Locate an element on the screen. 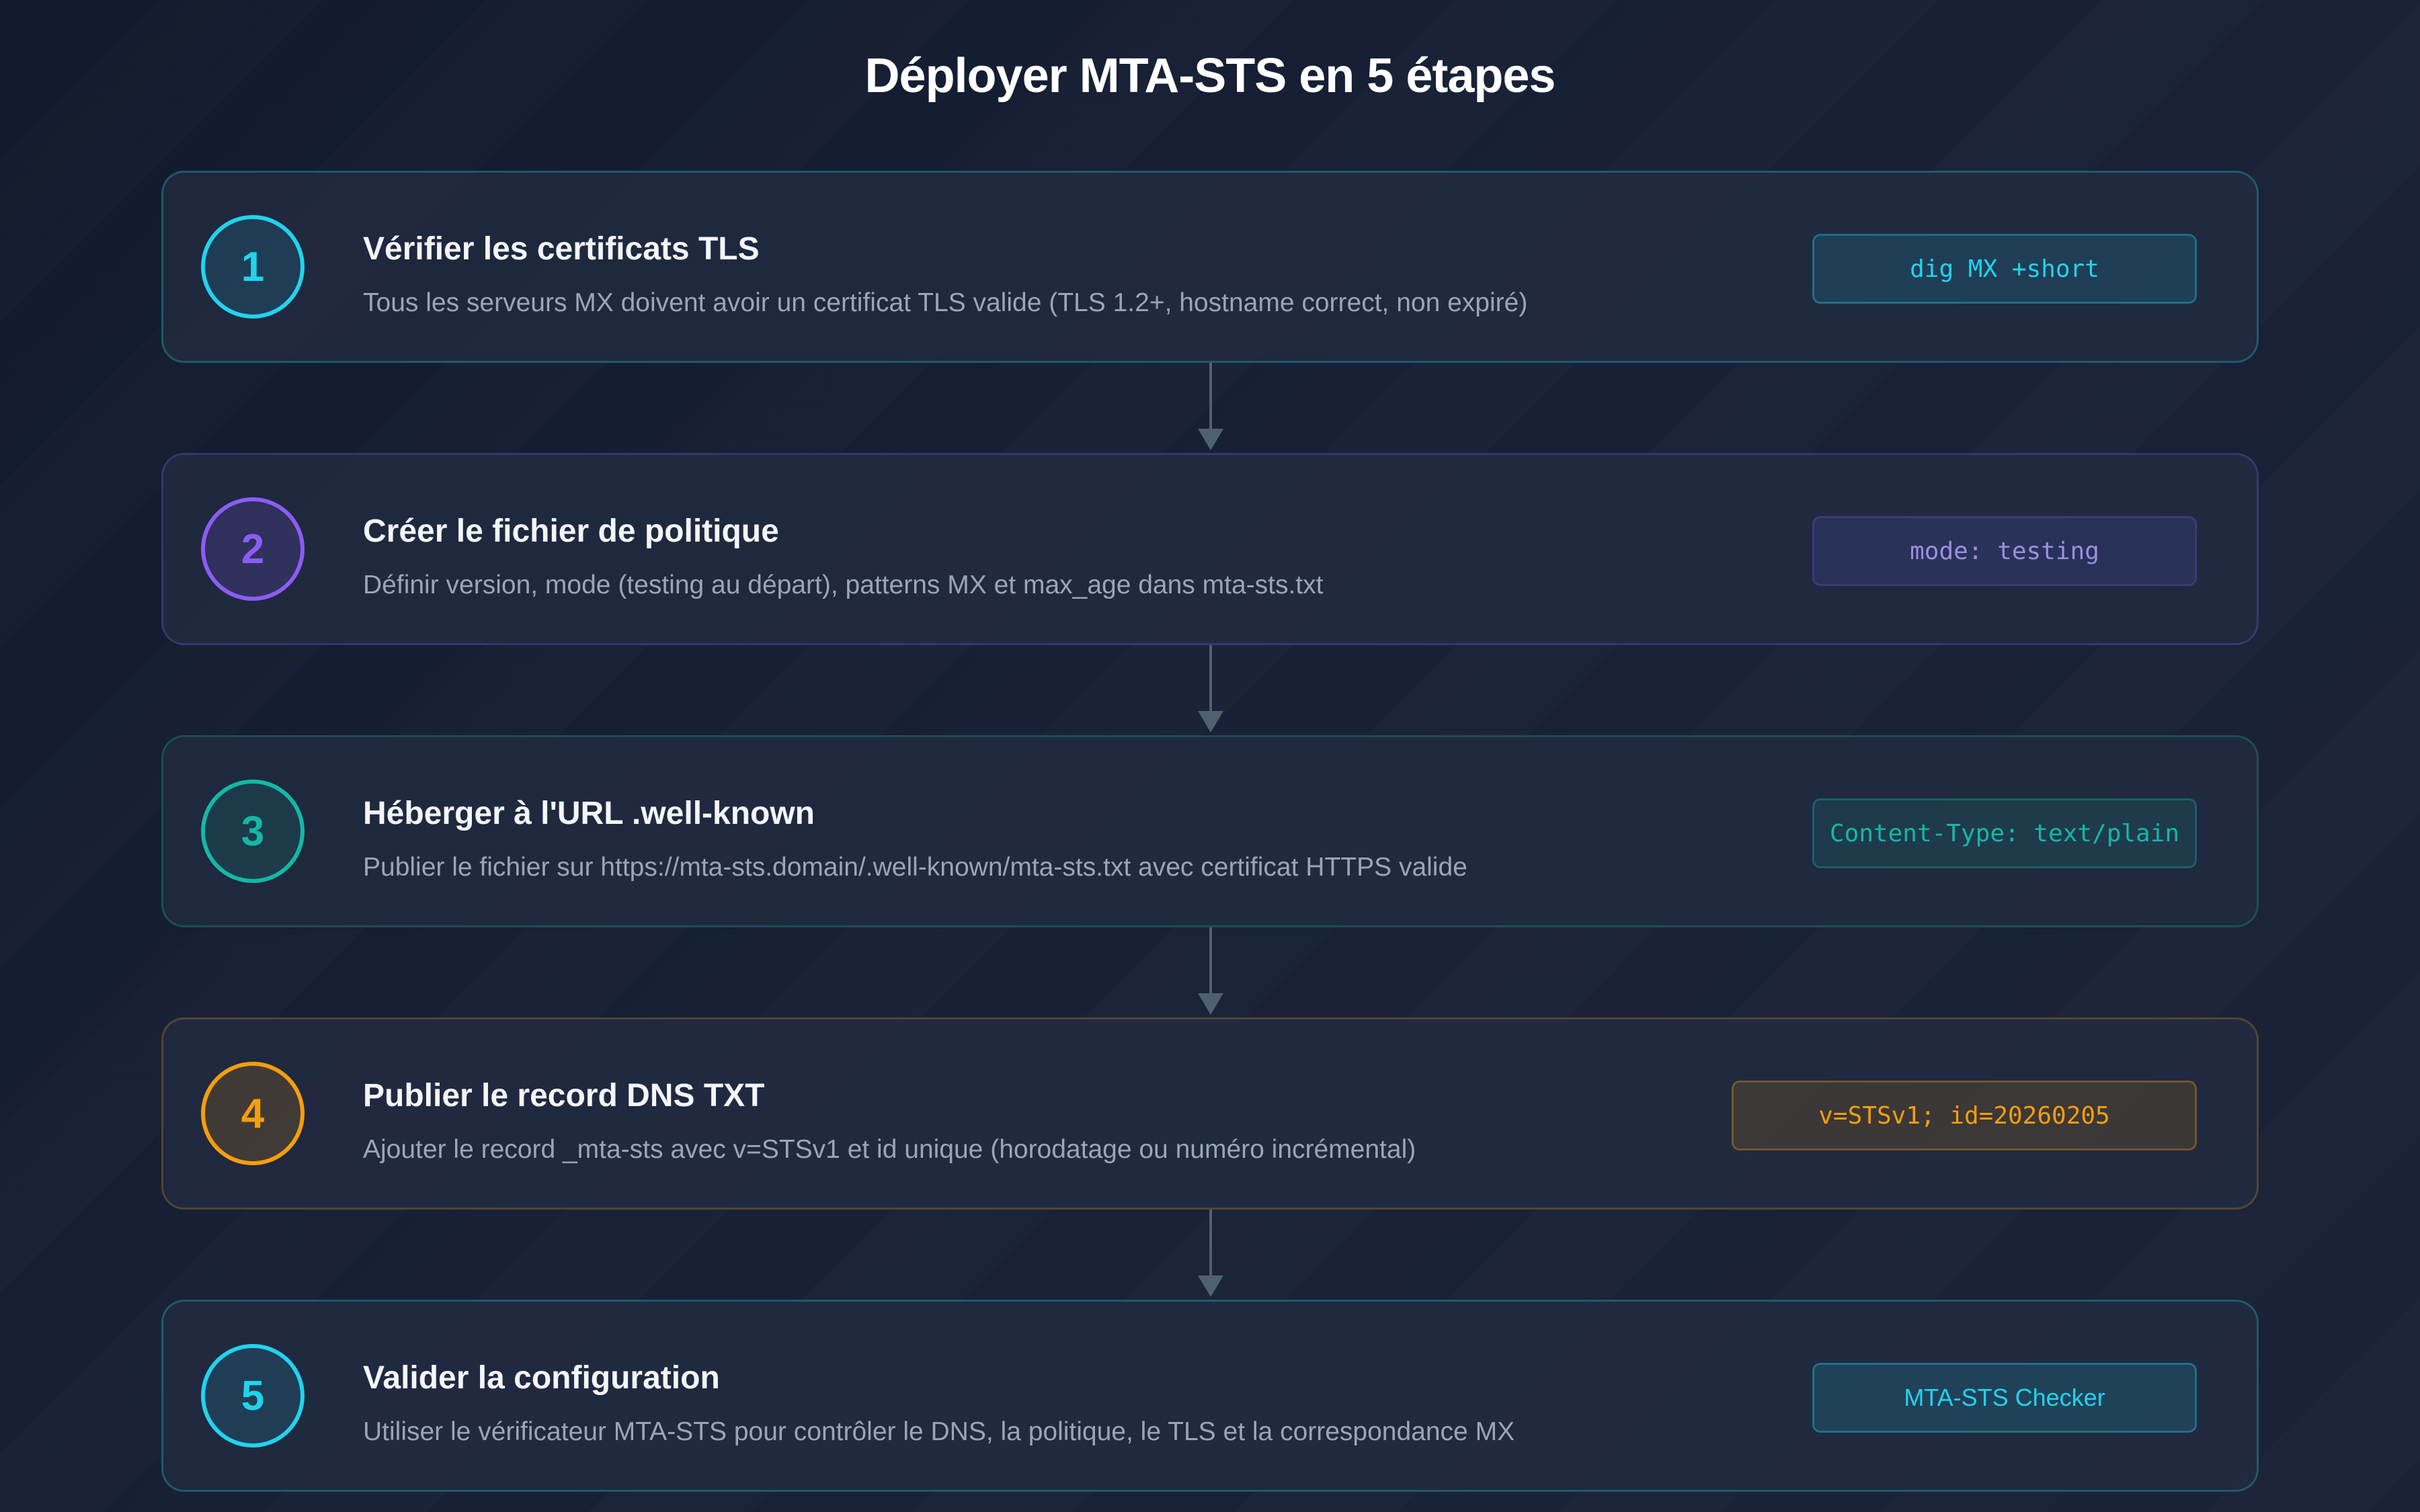 The height and width of the screenshot is (1512, 2420). step-title-1: Vérifier les certificats TLS is located at coordinates (561, 249).